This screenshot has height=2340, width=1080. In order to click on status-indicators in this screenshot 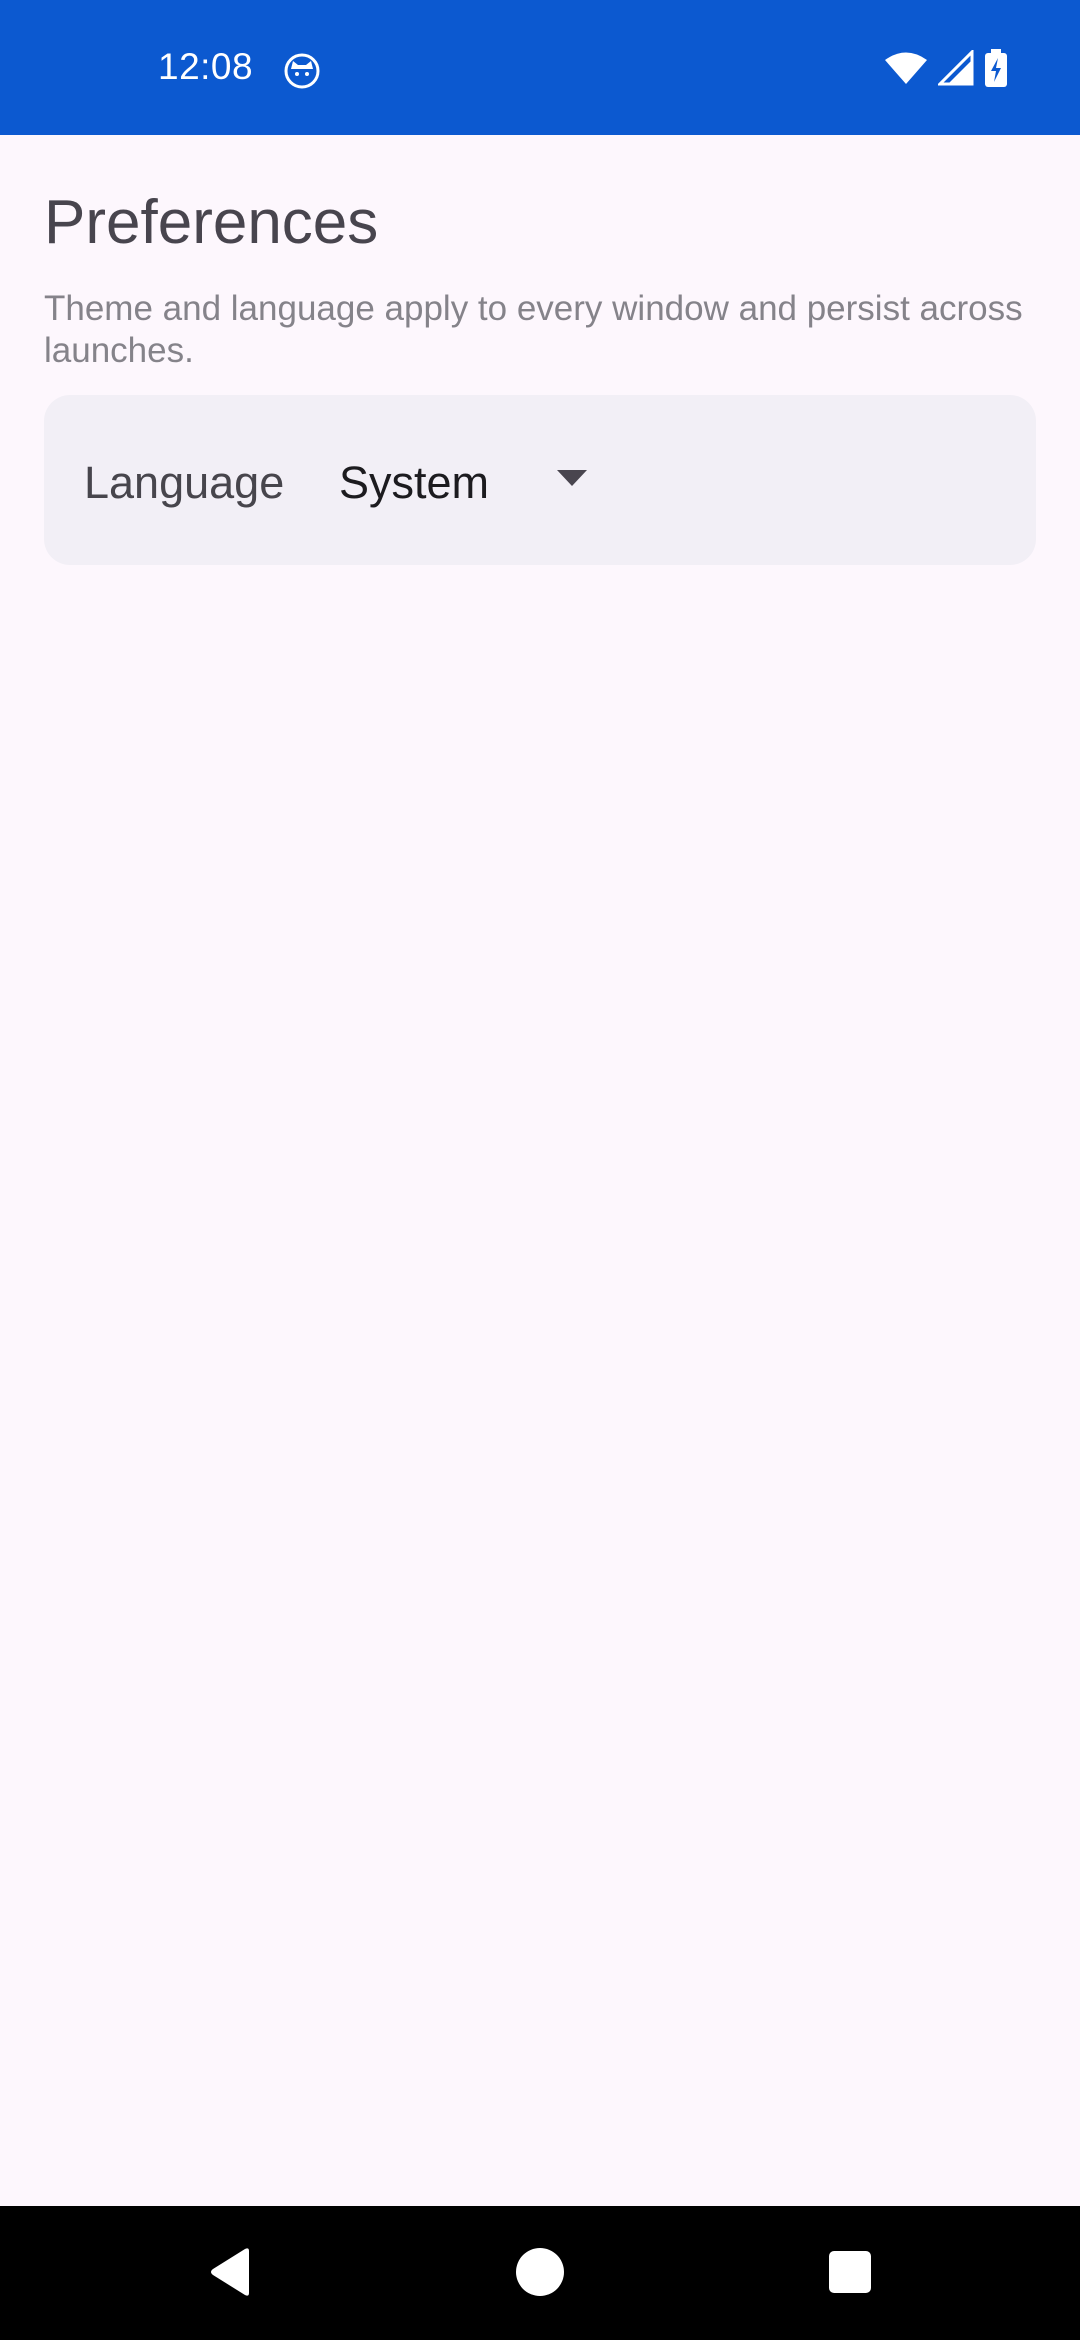, I will do `click(946, 69)`.